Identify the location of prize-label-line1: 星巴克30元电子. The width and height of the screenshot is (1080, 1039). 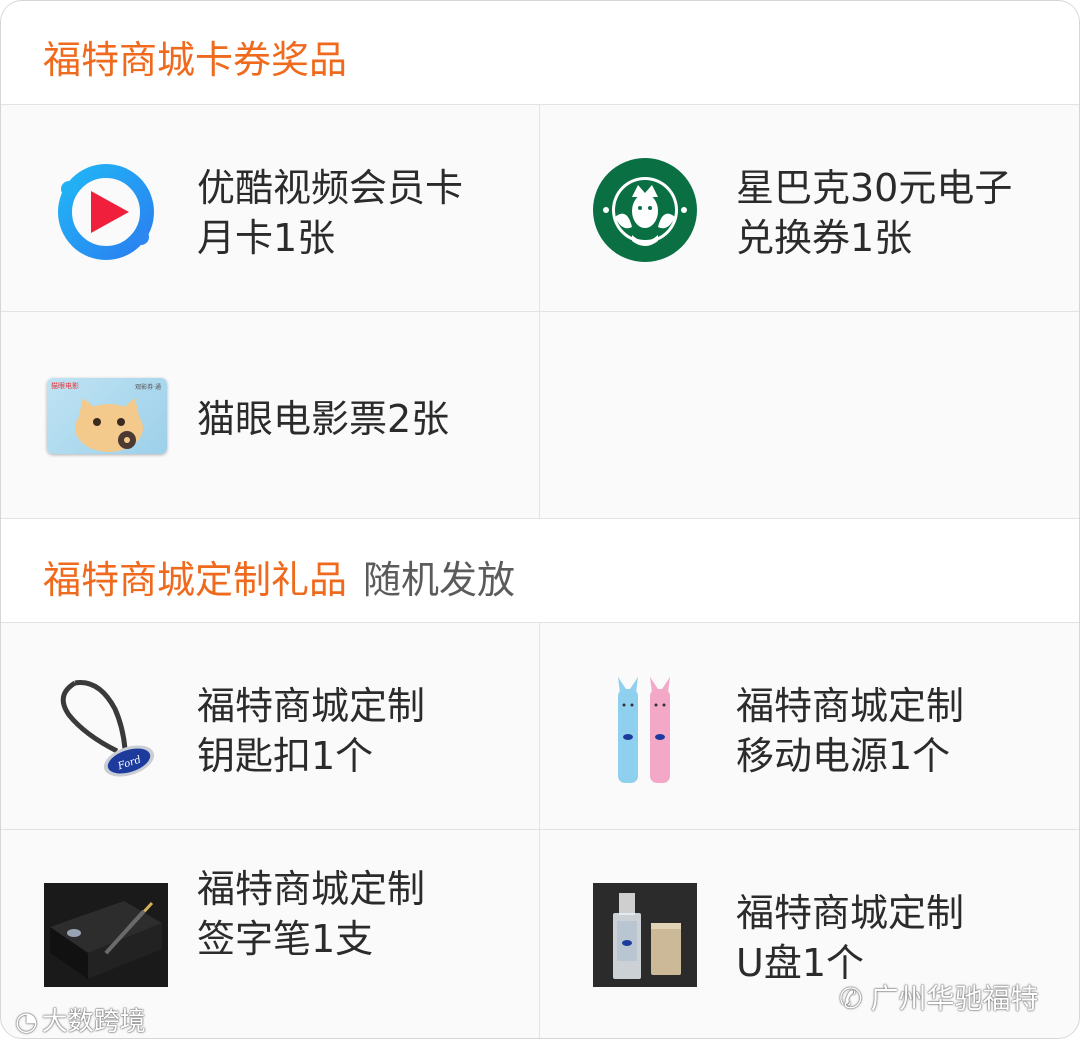
(874, 188).